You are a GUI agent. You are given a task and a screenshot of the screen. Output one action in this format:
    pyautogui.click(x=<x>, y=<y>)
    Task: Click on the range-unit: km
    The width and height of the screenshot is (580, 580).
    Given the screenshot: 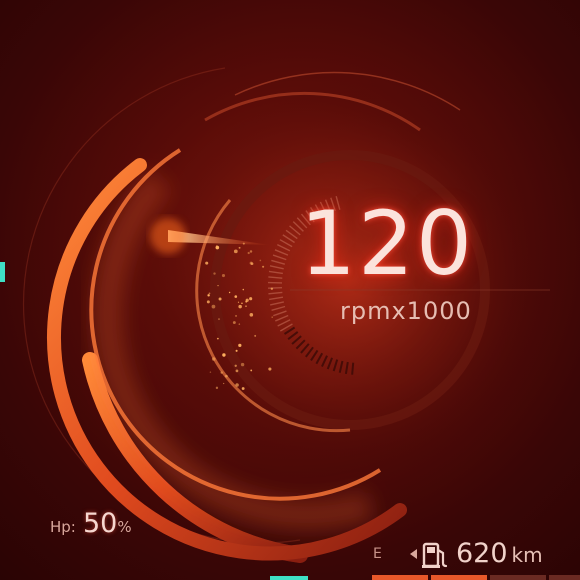 What is the action you would take?
    pyautogui.click(x=527, y=555)
    